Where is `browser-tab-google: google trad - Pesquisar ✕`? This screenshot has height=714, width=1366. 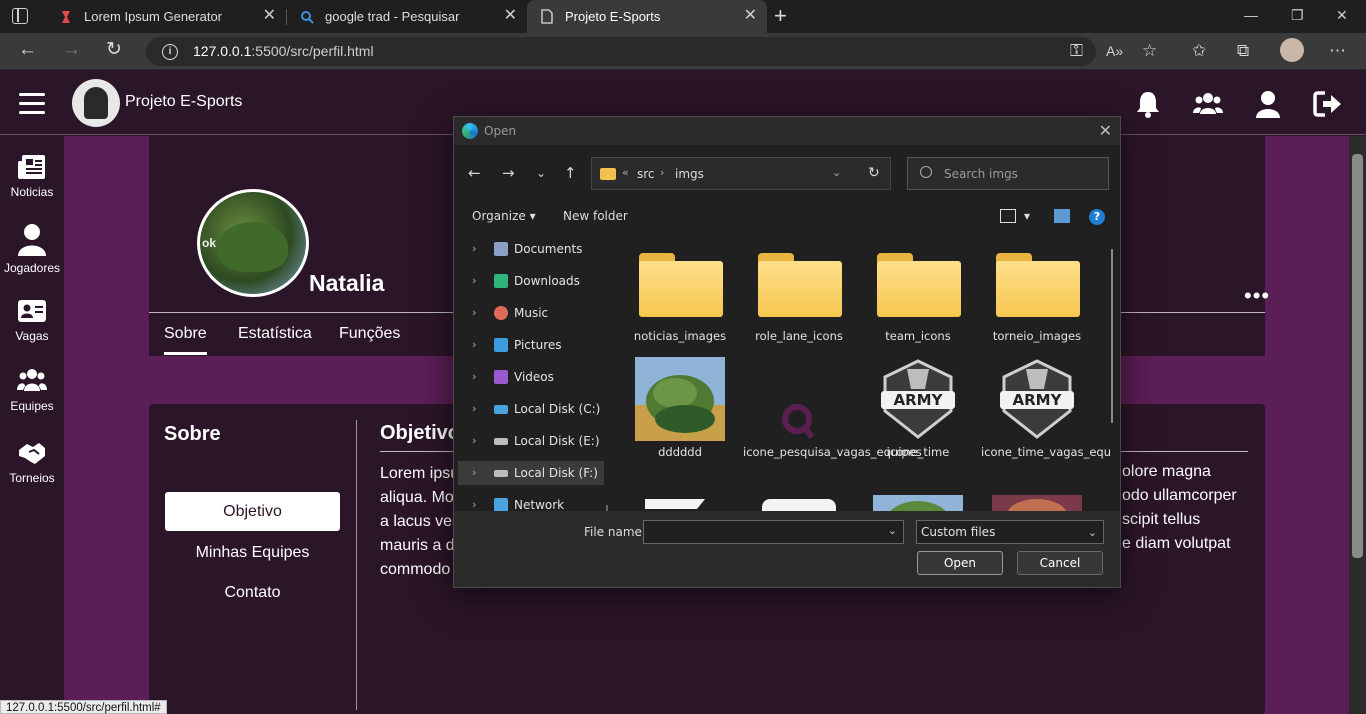
browser-tab-google: google trad - Pesquisar ✕ is located at coordinates (407, 16).